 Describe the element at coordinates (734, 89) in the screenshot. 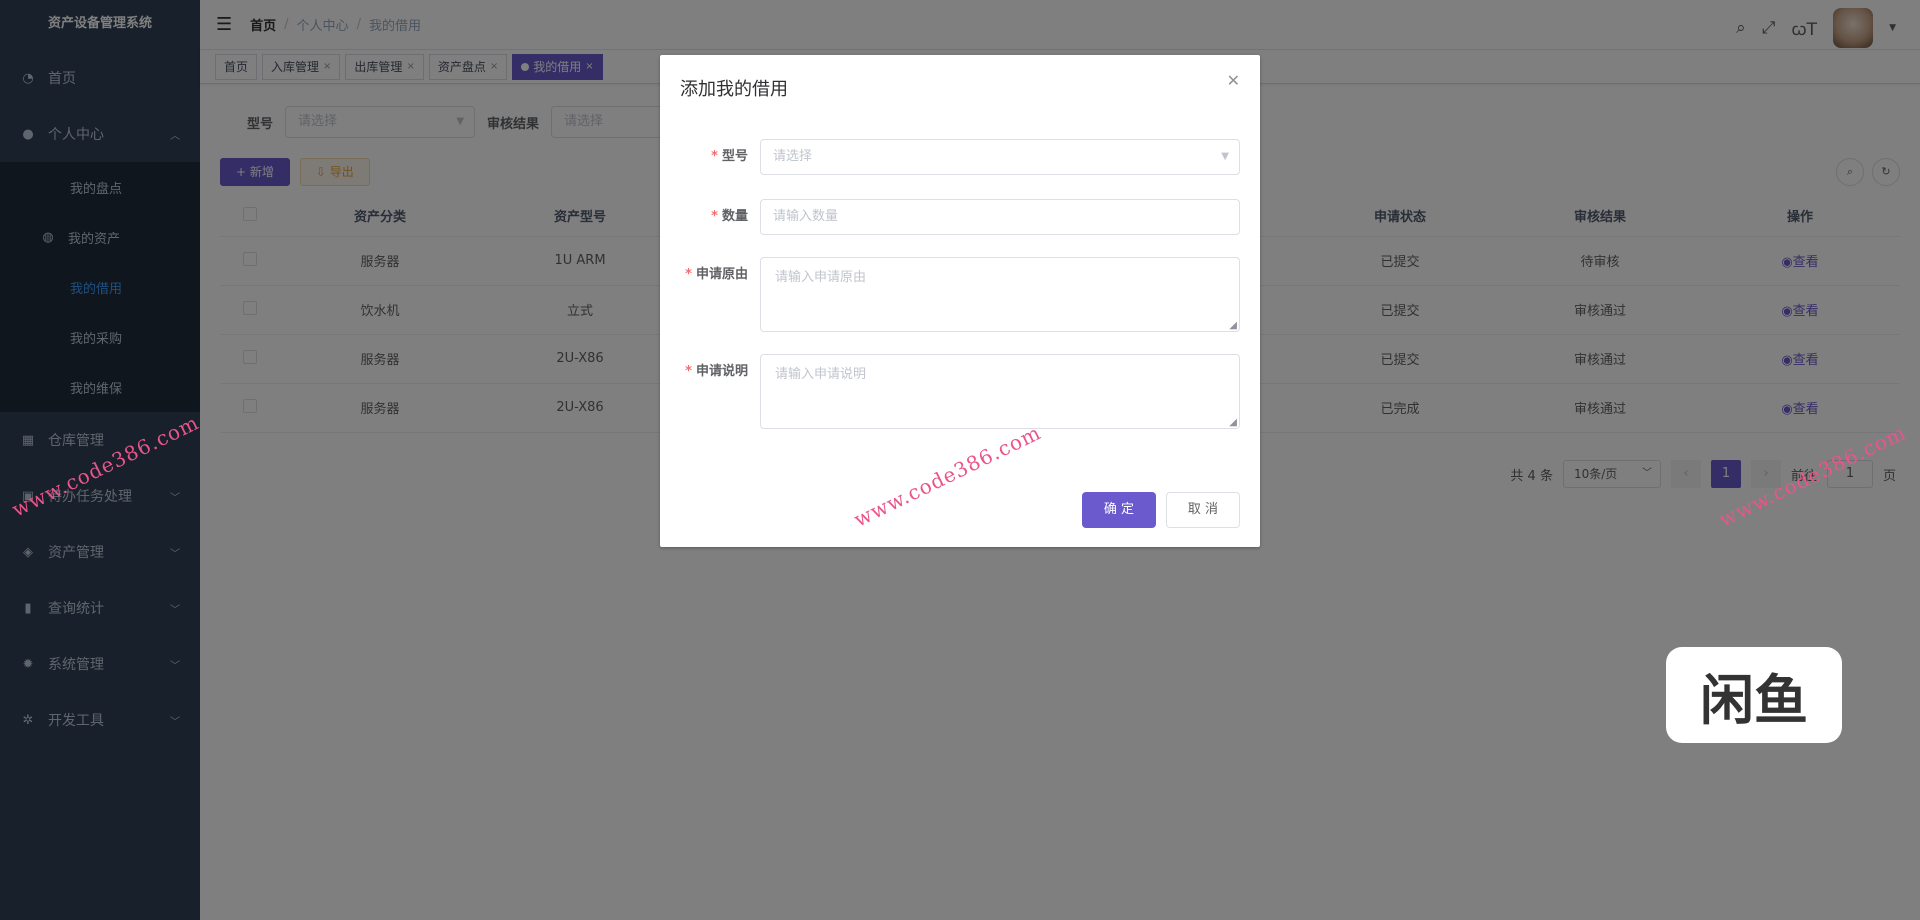

I see `dialog-title: 添加我的借用` at that location.